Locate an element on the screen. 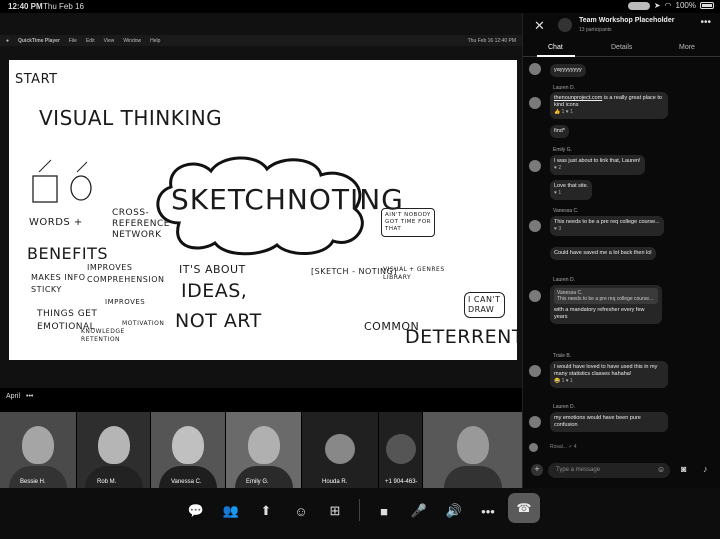  message-input: Type a message is located at coordinates (609, 470).